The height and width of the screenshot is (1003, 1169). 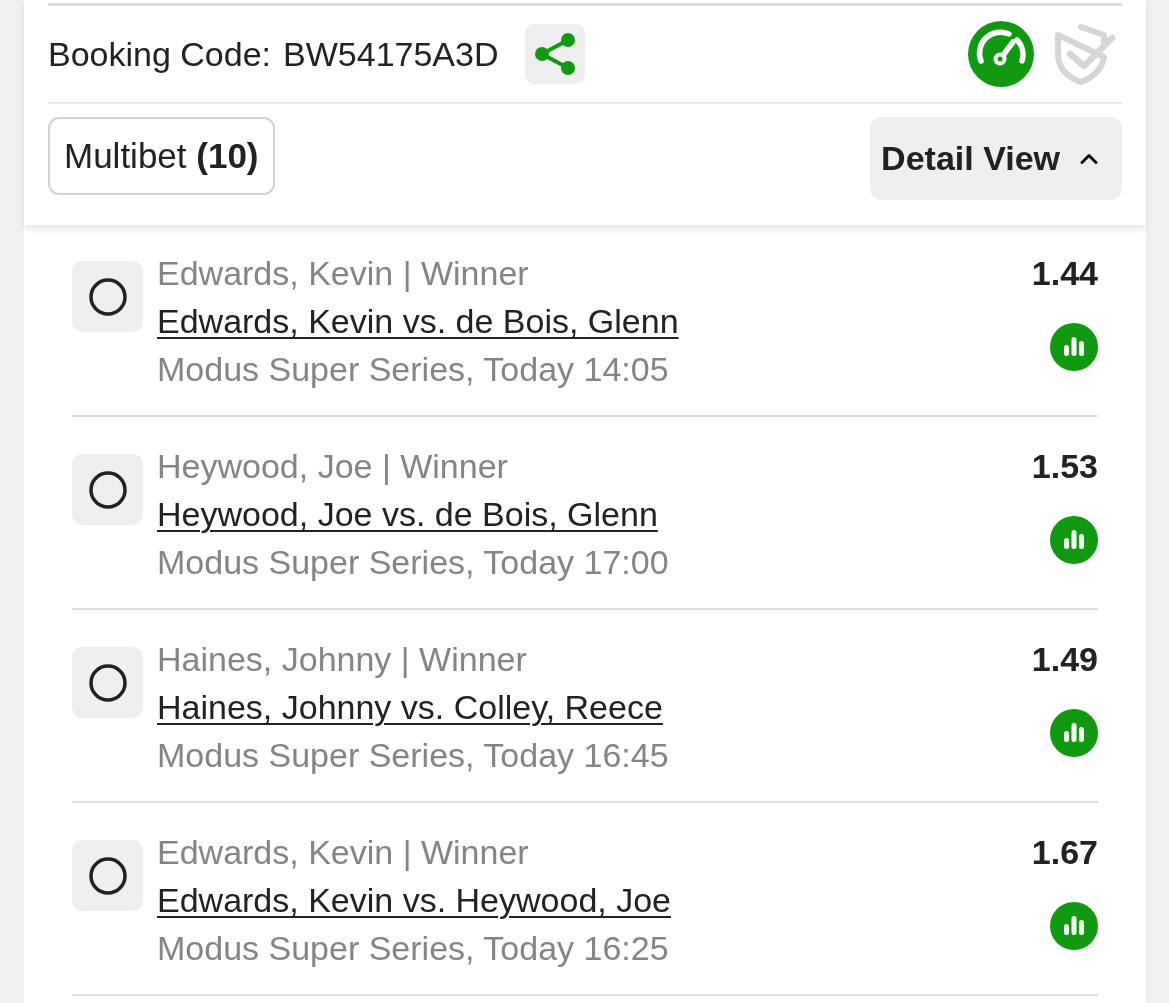 I want to click on event-info: Modus Super Series, Today 14:05, so click(x=413, y=369).